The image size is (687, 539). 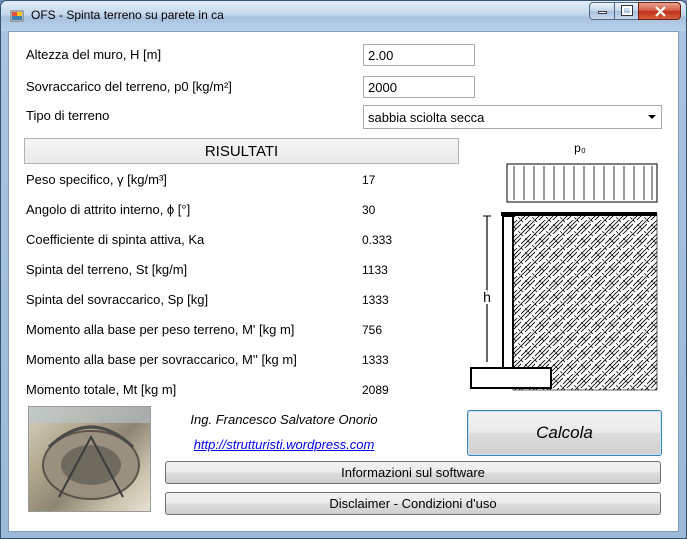 What do you see at coordinates (108, 209) in the screenshot?
I see `result-label-angolo: Angolo di attrito interno, ϕ [°]` at bounding box center [108, 209].